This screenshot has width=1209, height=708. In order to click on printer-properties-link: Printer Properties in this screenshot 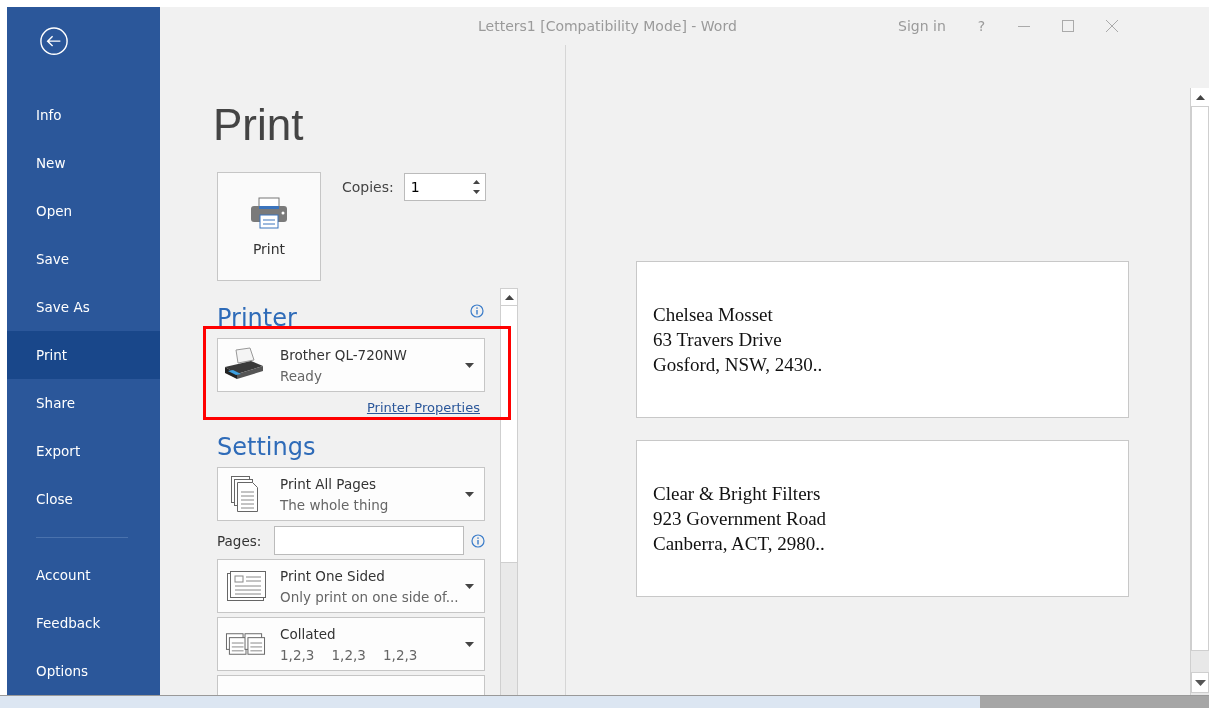, I will do `click(423, 407)`.